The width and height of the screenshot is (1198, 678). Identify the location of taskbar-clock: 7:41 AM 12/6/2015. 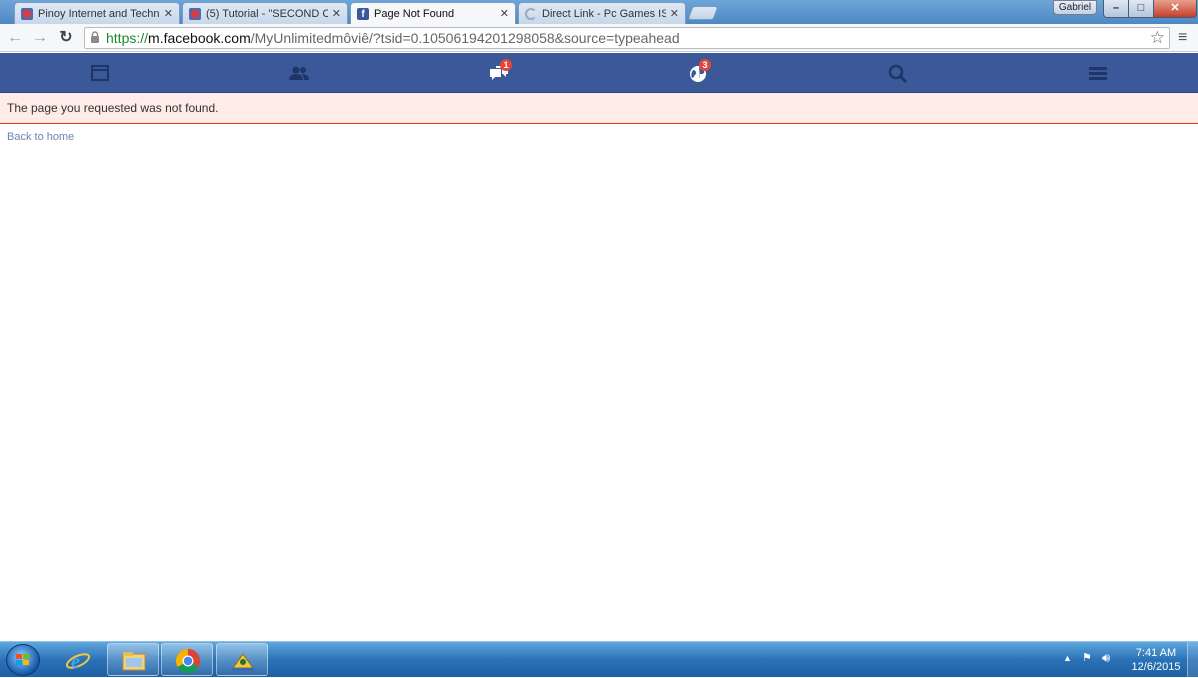
(1156, 660).